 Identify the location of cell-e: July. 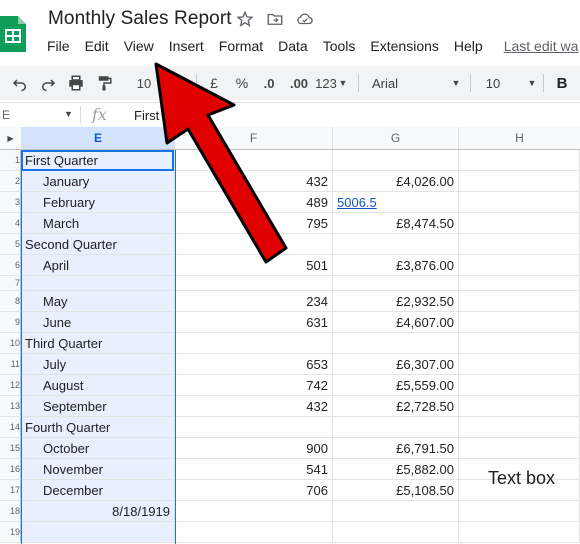
(98, 364).